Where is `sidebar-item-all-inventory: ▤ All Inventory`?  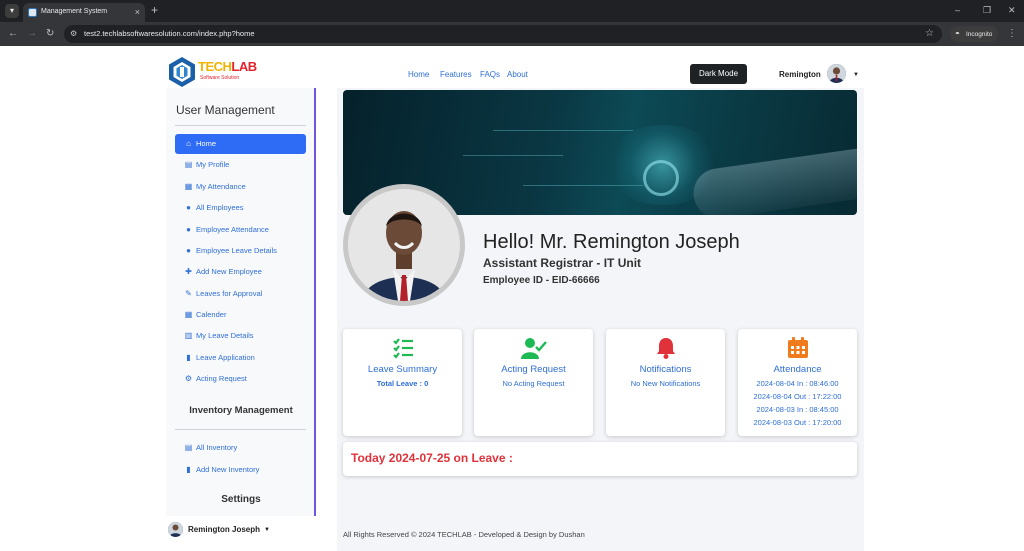
sidebar-item-all-inventory: ▤ All Inventory is located at coordinates (240, 448).